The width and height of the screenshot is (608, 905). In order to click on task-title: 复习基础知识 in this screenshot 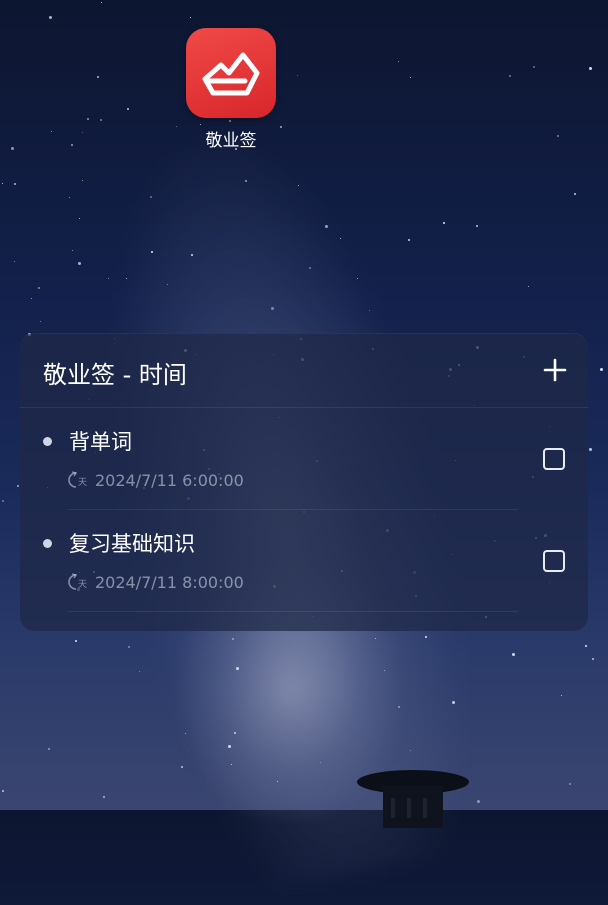, I will do `click(132, 544)`.